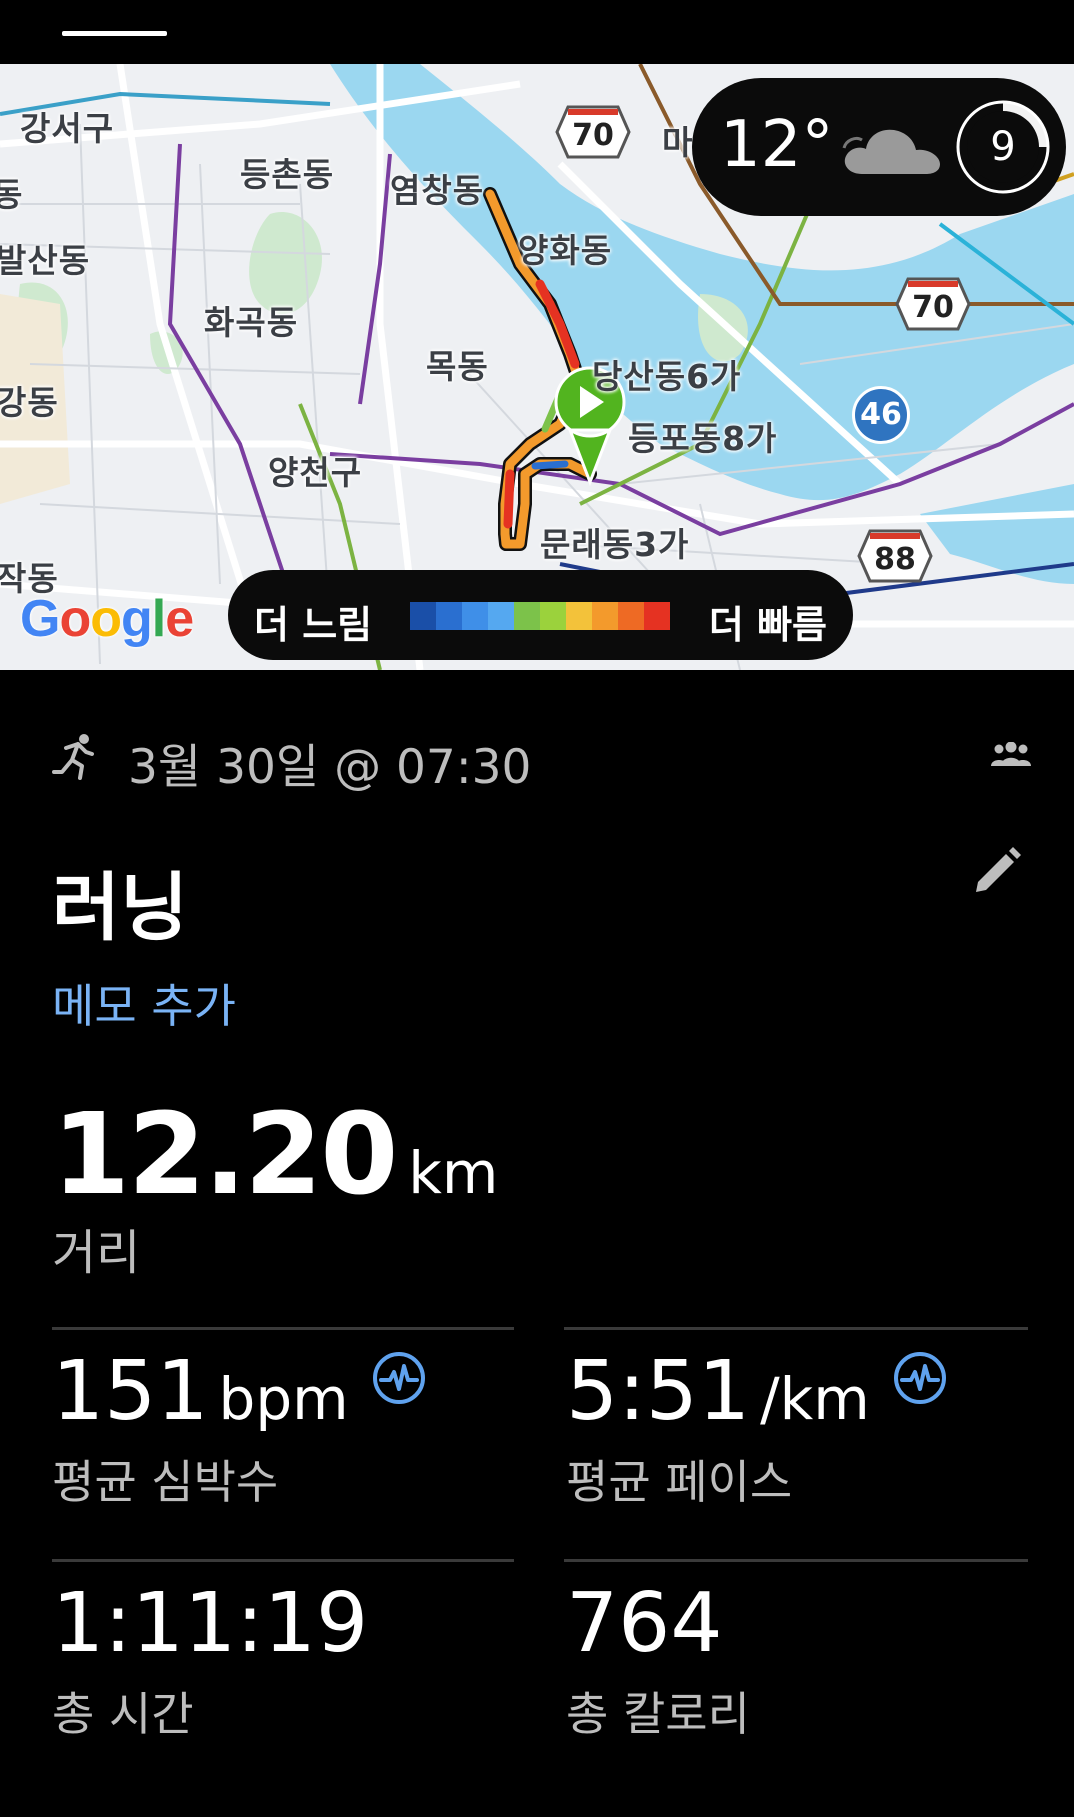  I want to click on calories-label: 총 칼로리, so click(658, 1714).